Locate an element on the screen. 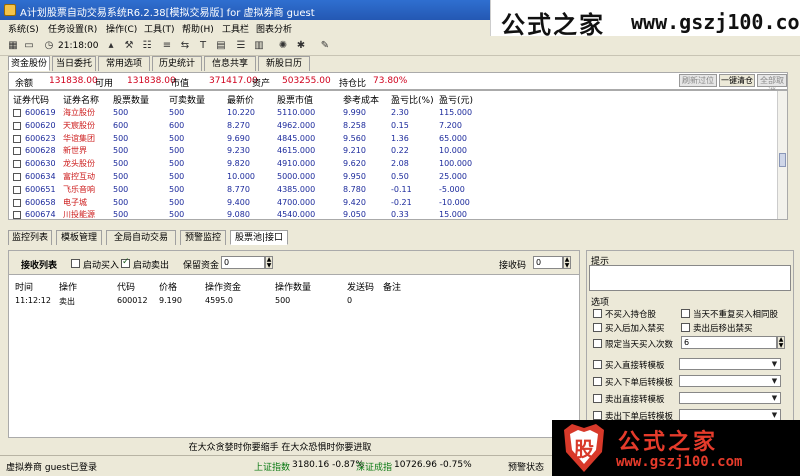 This screenshot has width=800, height=476. cell-qty: 500 is located at coordinates (121, 151).